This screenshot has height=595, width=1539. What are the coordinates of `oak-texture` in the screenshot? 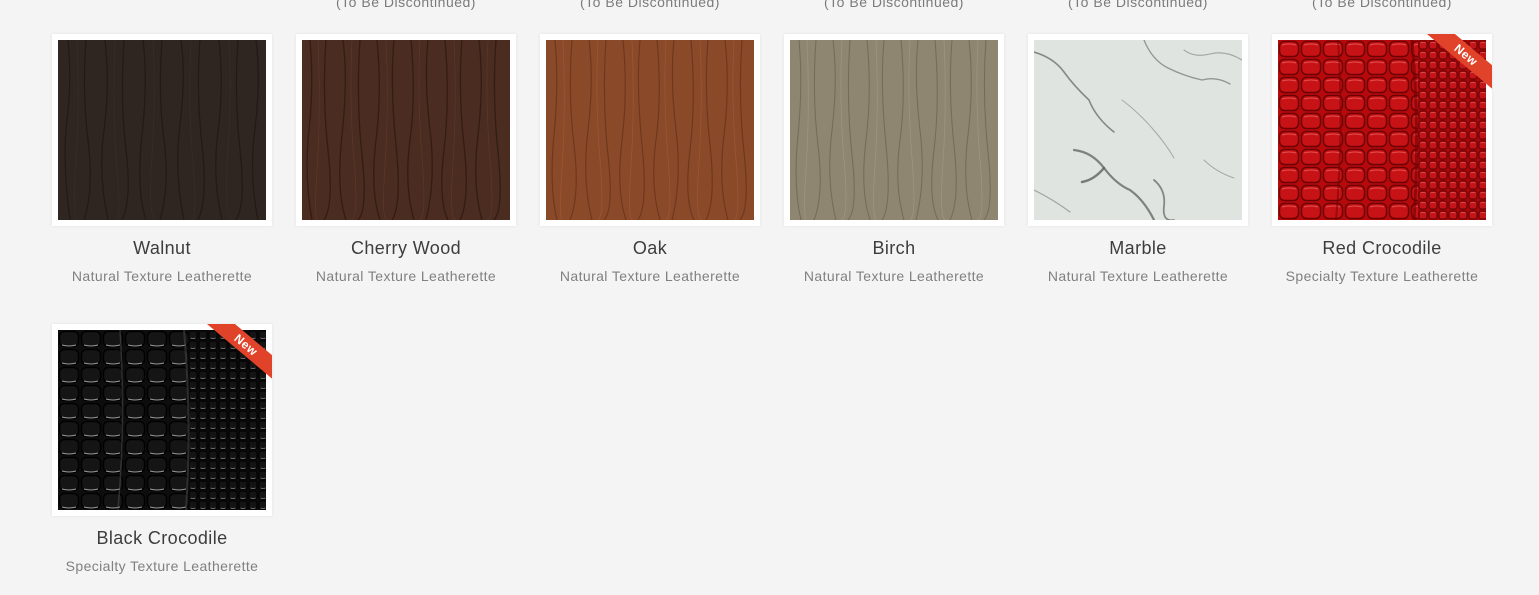 It's located at (650, 130).